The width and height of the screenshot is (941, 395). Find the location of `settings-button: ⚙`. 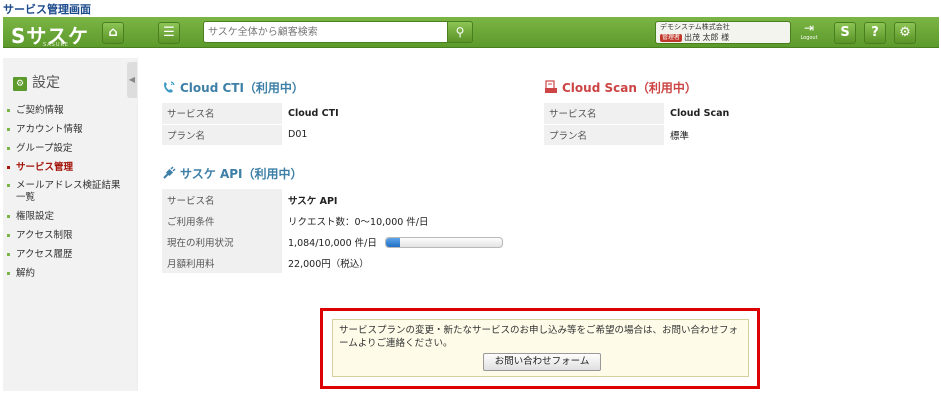

settings-button: ⚙ is located at coordinates (905, 33).